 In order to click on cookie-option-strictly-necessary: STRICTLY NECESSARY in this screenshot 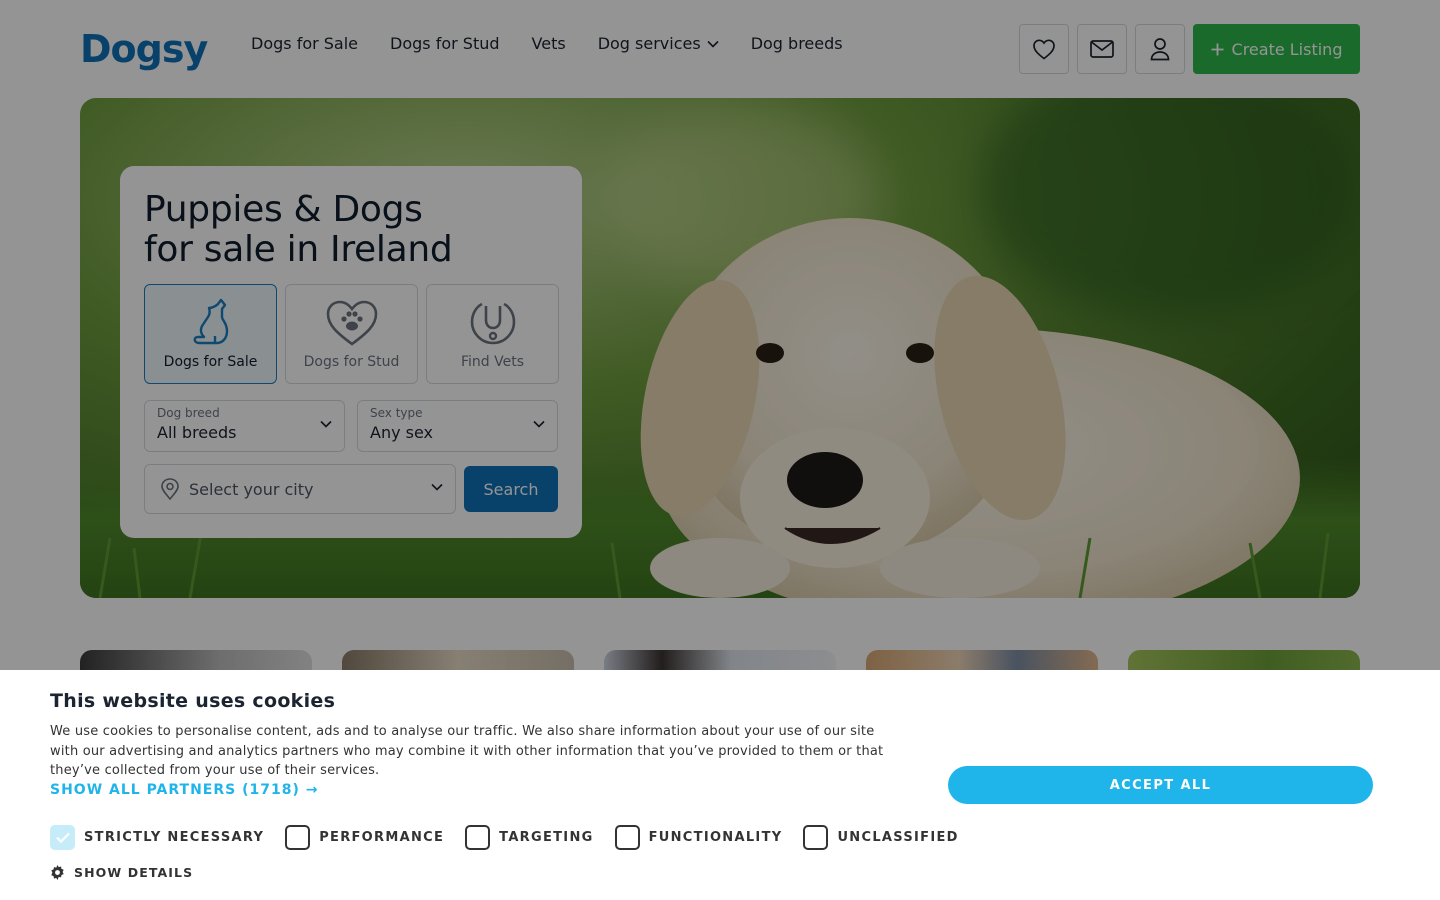, I will do `click(157, 837)`.